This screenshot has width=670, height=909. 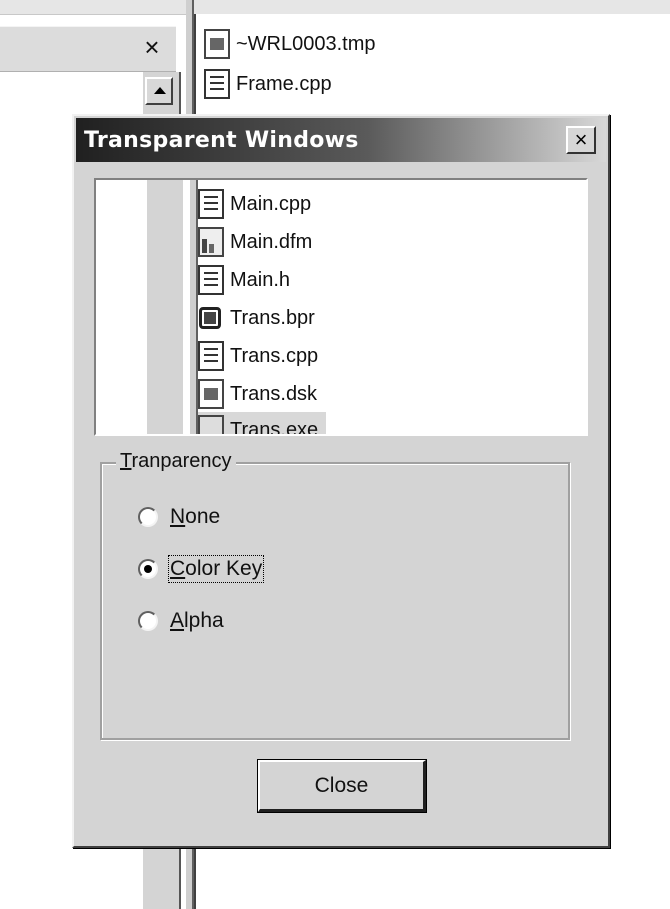 I want to click on radio-color-key: Color Key, so click(x=201, y=569).